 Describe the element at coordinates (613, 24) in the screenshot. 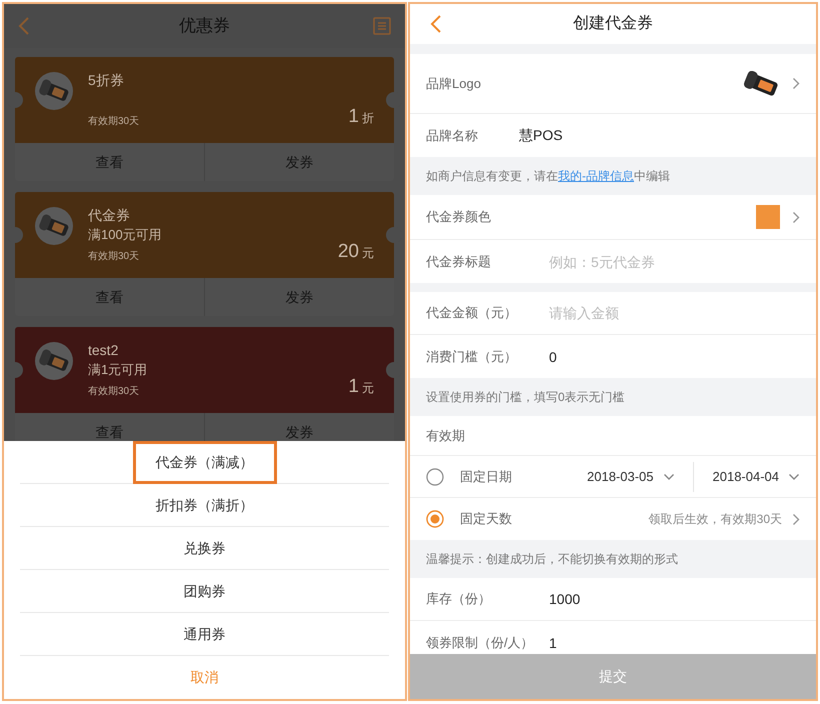

I see `page-title: 创建代金券` at that location.